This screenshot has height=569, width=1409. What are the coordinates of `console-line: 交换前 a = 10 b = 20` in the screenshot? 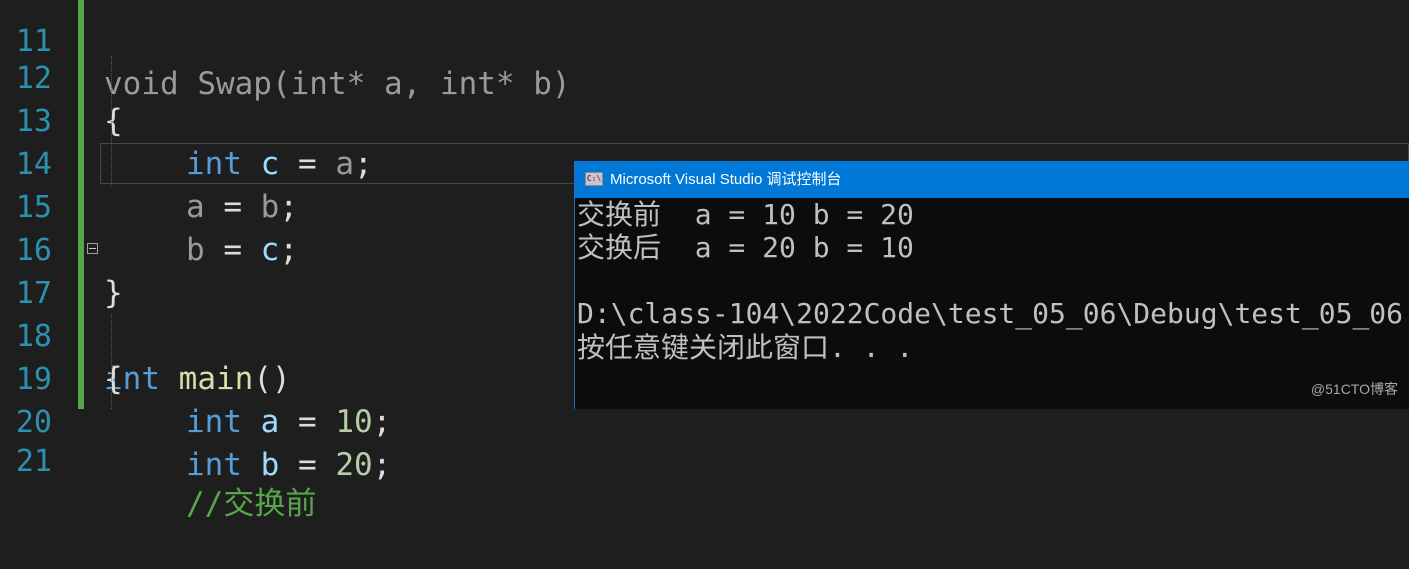 It's located at (745, 214).